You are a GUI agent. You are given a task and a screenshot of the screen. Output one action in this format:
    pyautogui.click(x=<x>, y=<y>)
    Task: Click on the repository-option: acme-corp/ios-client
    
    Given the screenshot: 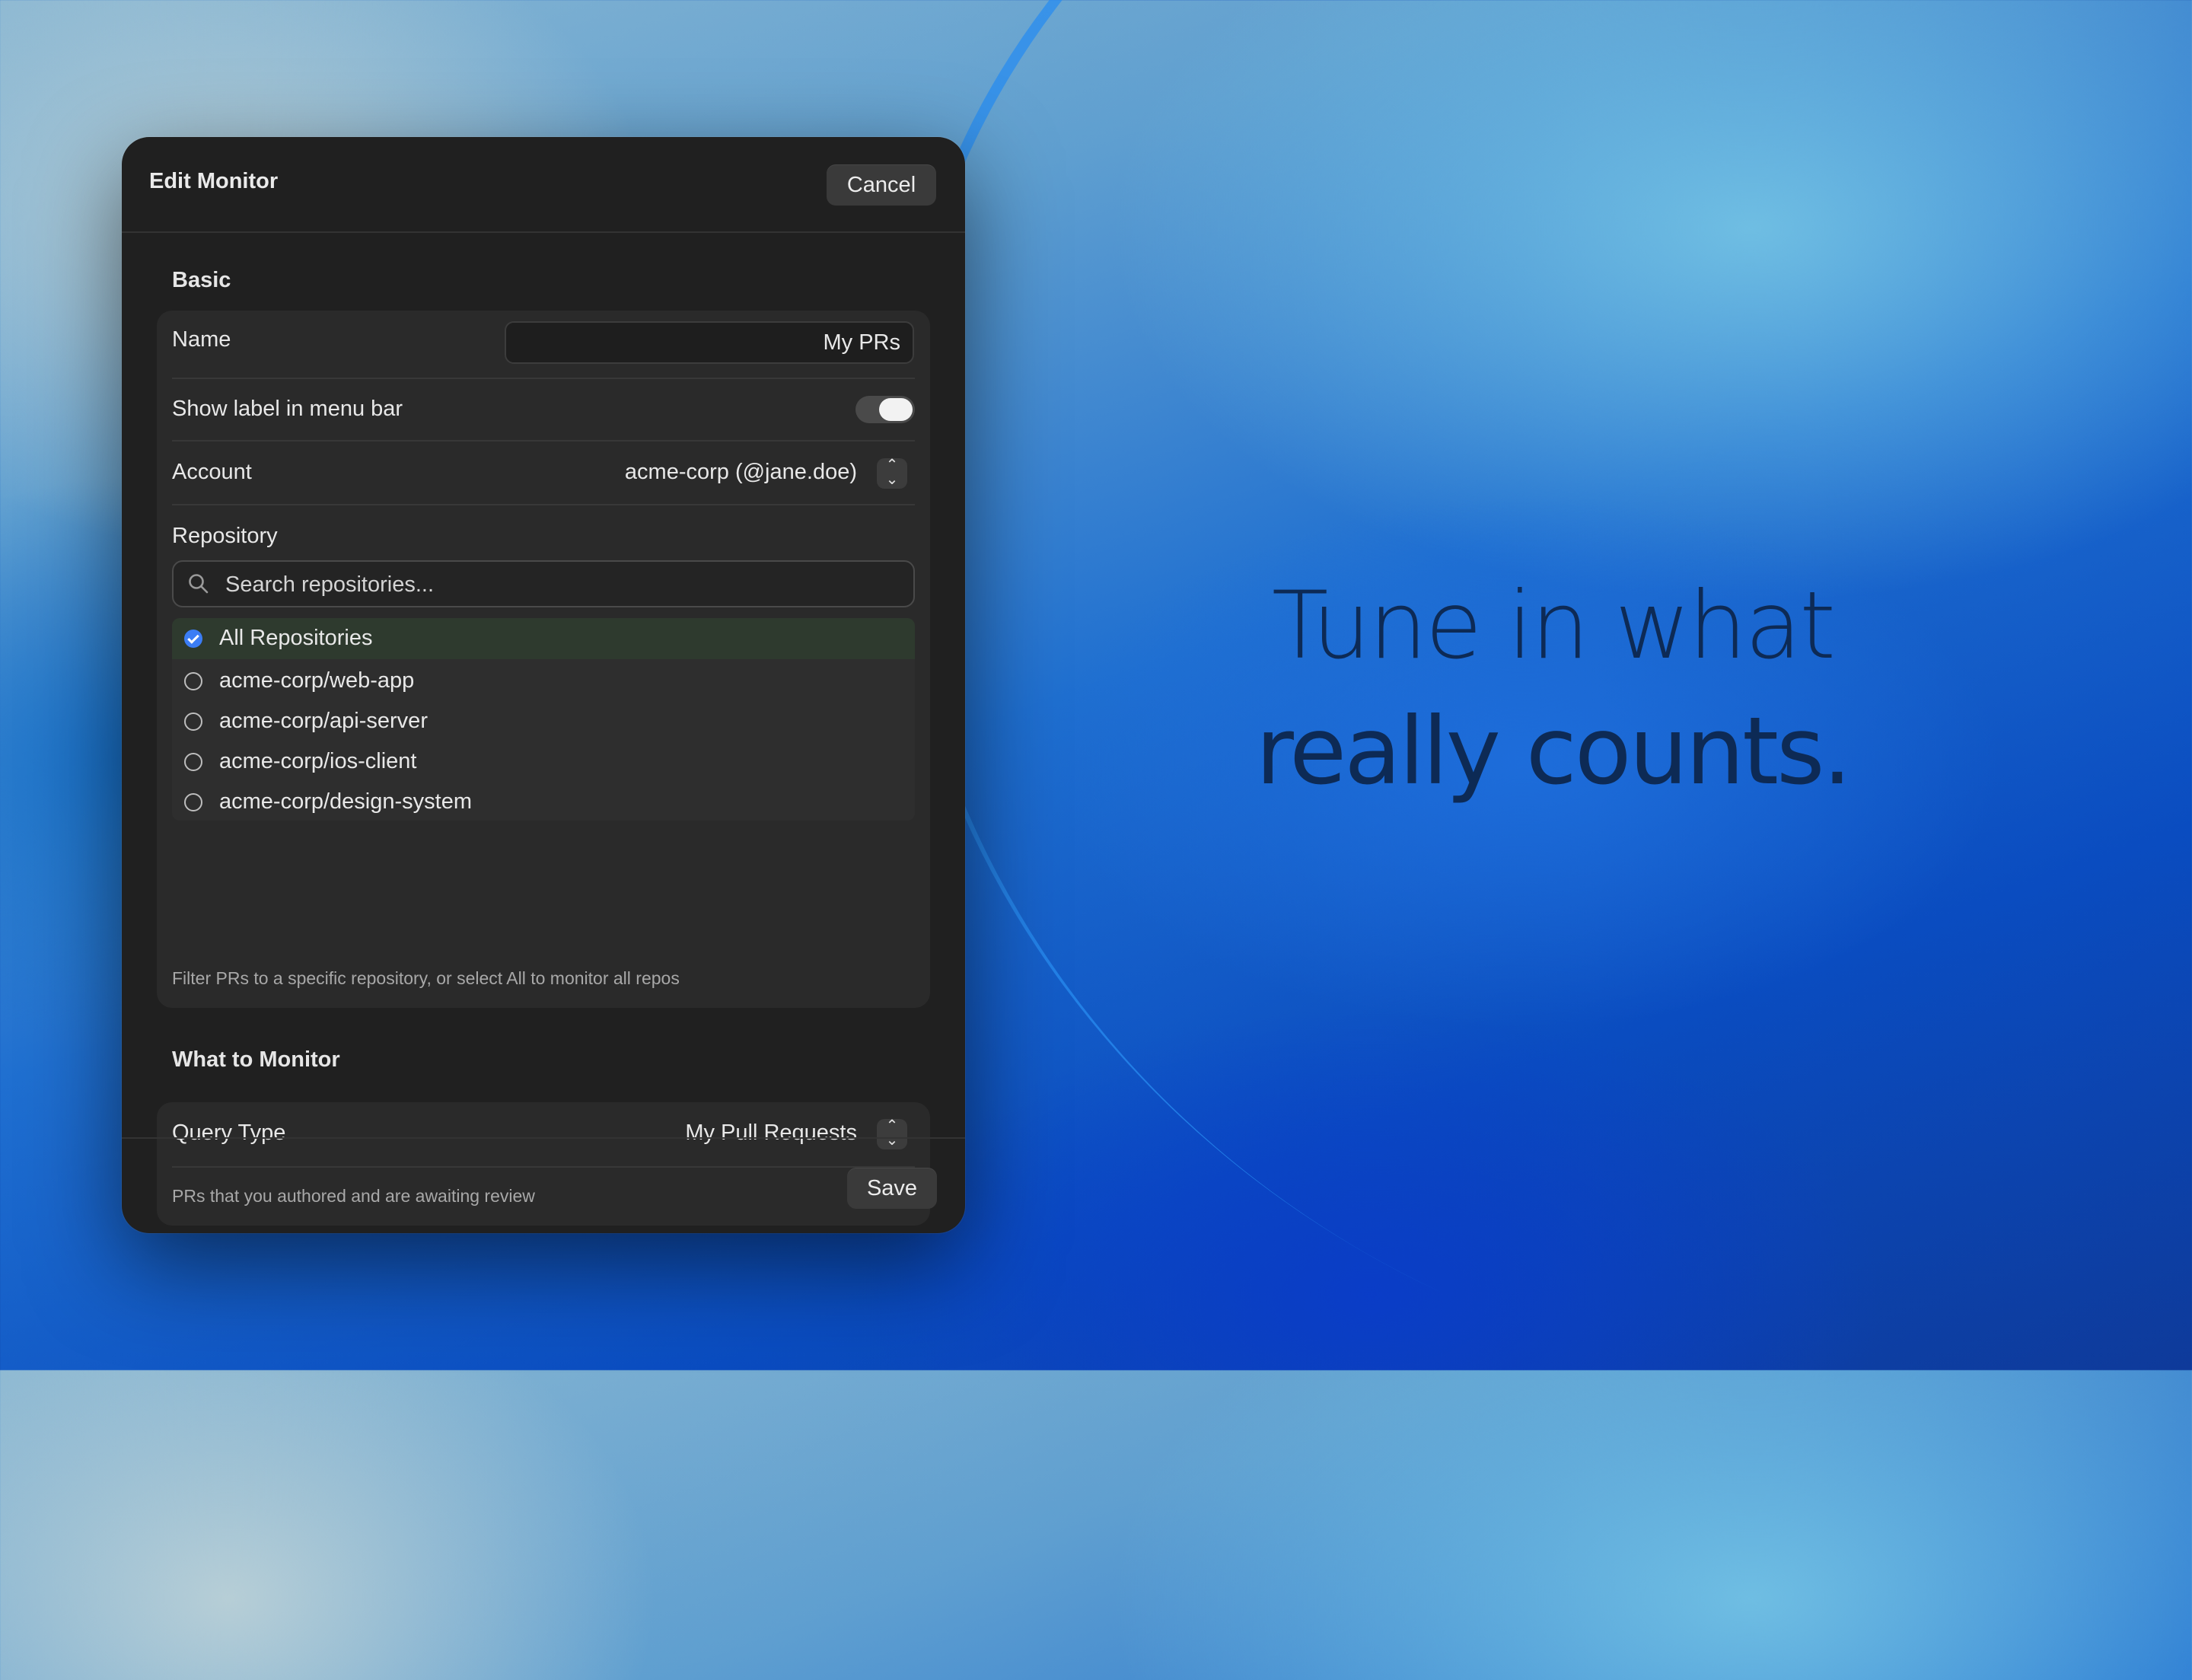 What is the action you would take?
    pyautogui.click(x=543, y=762)
    